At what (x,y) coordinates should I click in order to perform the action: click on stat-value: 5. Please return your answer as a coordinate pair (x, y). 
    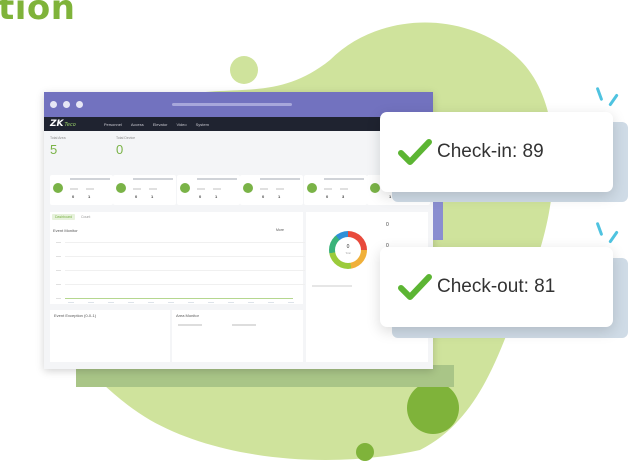
    Looking at the image, I should click on (54, 149).